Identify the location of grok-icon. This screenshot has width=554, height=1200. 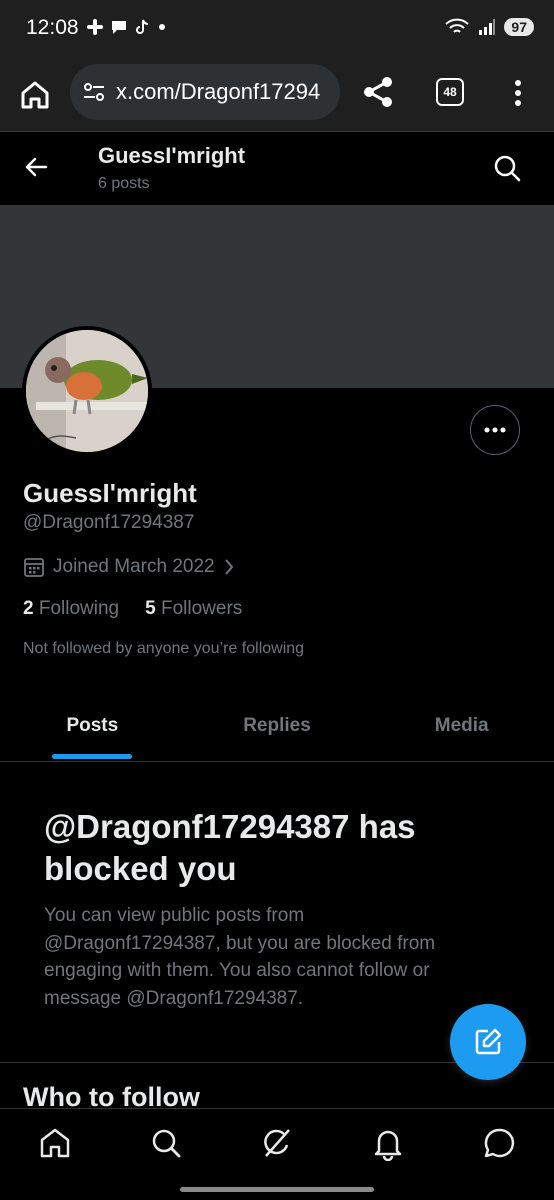
(277, 1143).